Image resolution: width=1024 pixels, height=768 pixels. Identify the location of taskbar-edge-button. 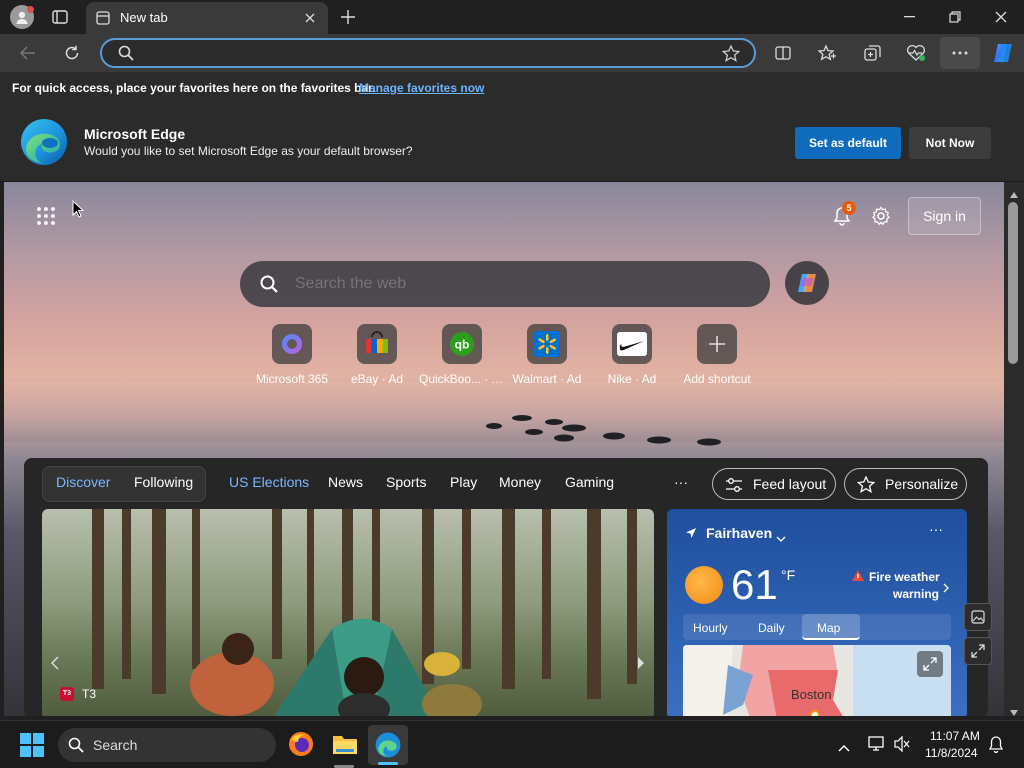
(388, 745).